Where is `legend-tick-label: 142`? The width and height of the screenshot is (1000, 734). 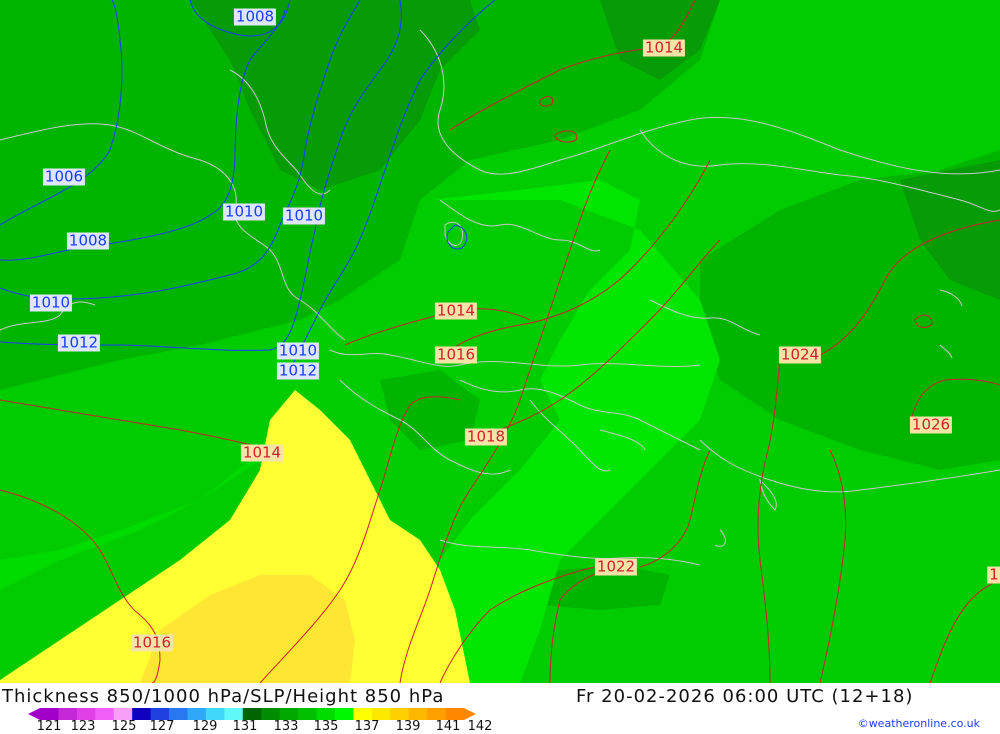
legend-tick-label: 142 is located at coordinates (480, 726).